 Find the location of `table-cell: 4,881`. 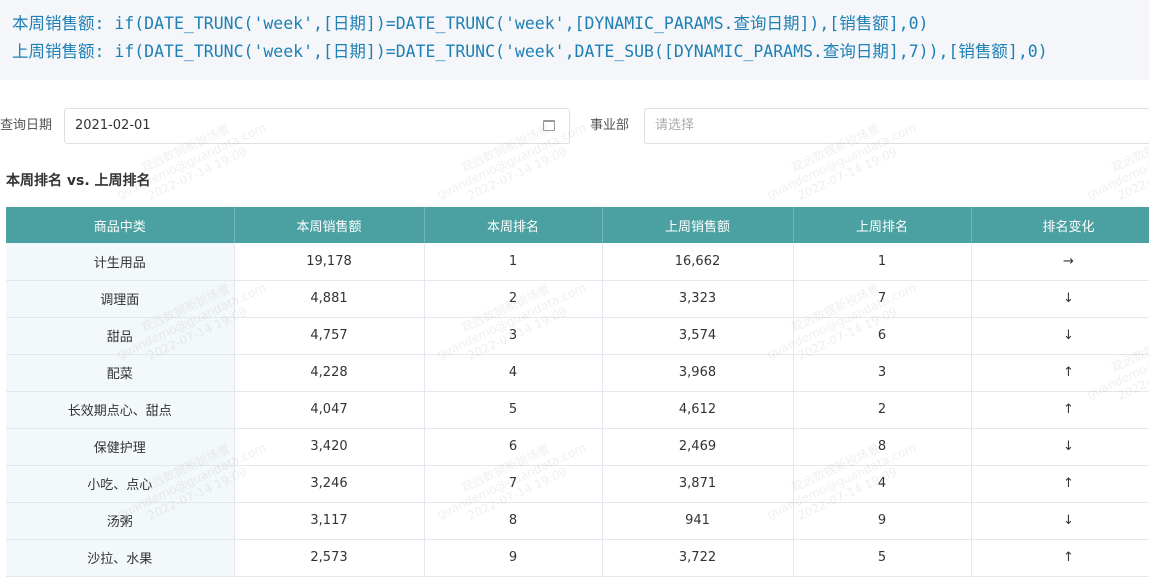

table-cell: 4,881 is located at coordinates (329, 299).